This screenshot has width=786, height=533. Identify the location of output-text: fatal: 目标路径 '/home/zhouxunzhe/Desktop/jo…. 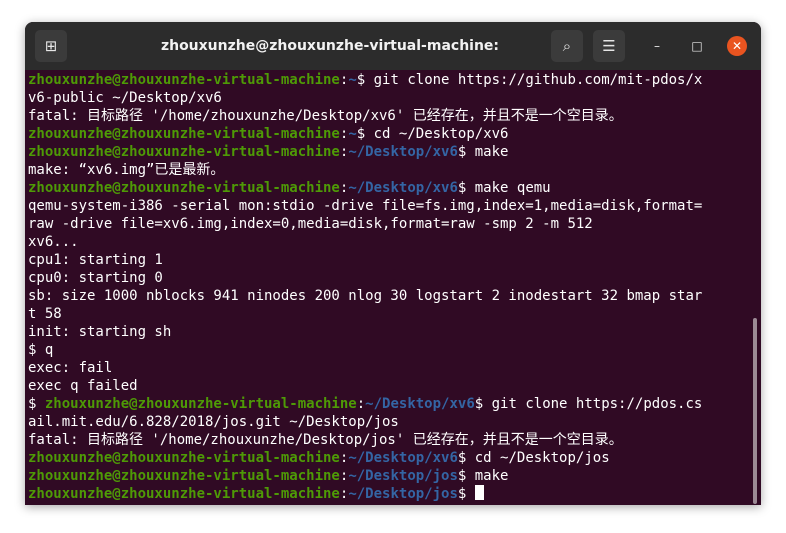
(325, 440).